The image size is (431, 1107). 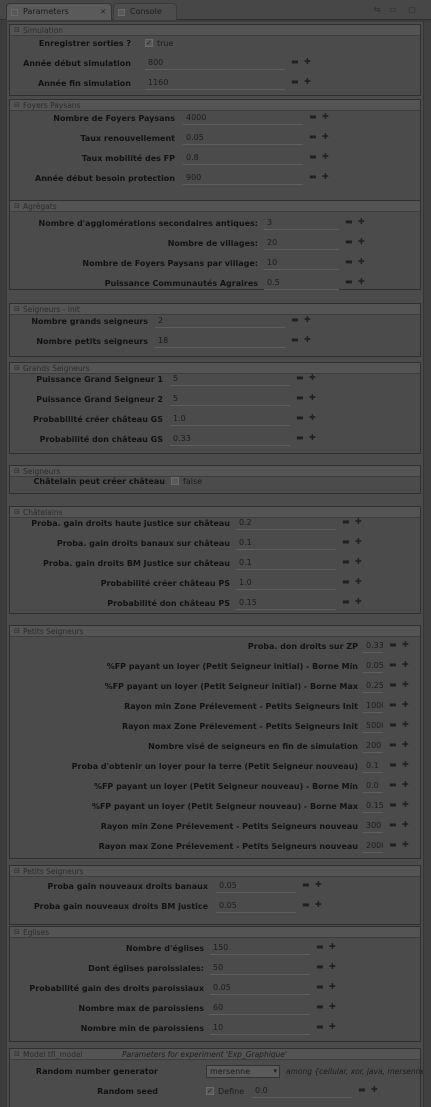 What do you see at coordinates (220, 341) in the screenshot?
I see `param-value-field: 18` at bounding box center [220, 341].